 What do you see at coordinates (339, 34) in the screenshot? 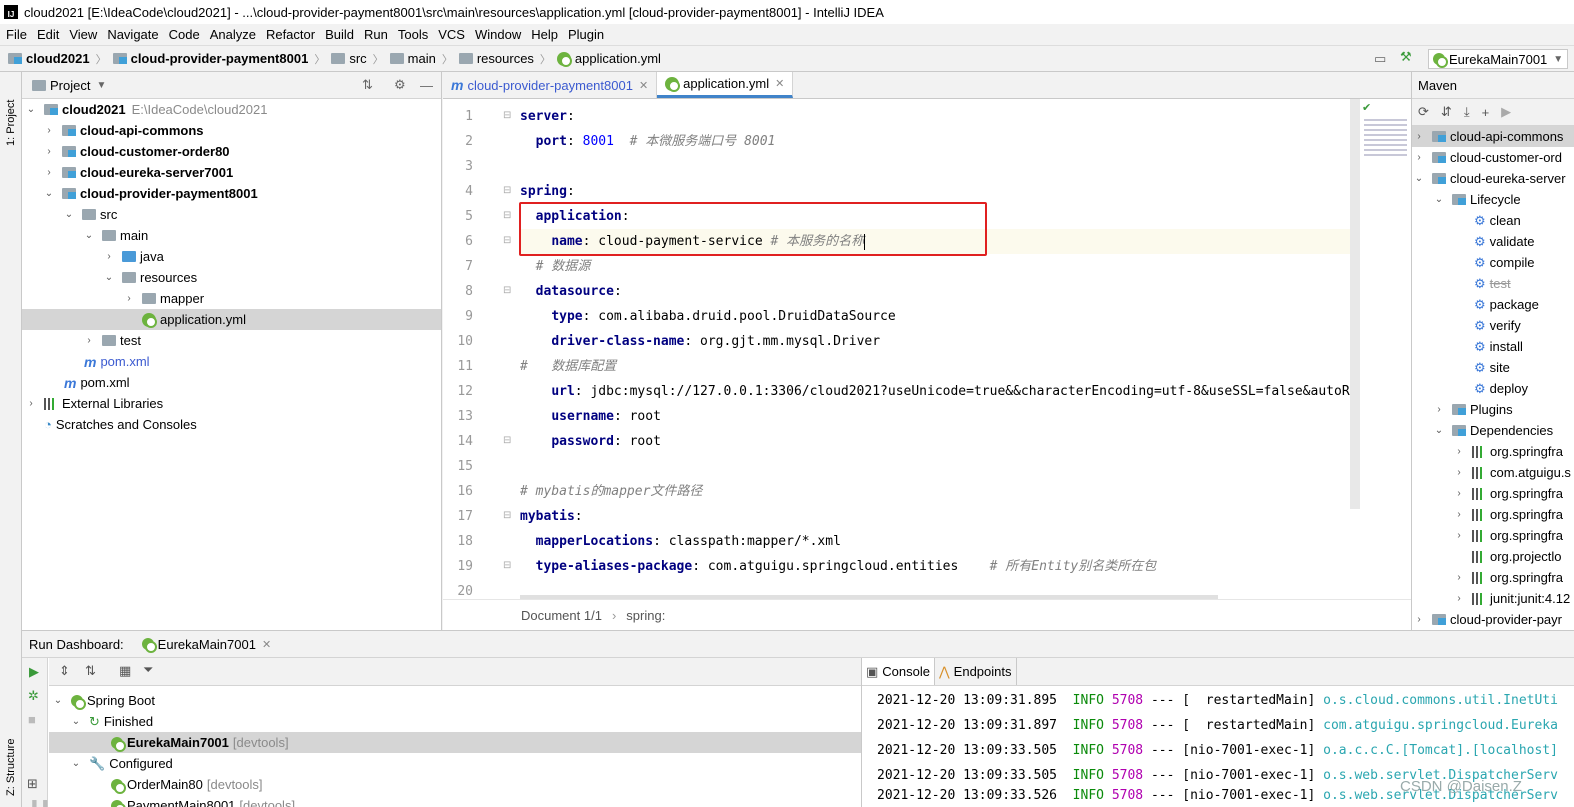
I see `menu-build: Build` at bounding box center [339, 34].